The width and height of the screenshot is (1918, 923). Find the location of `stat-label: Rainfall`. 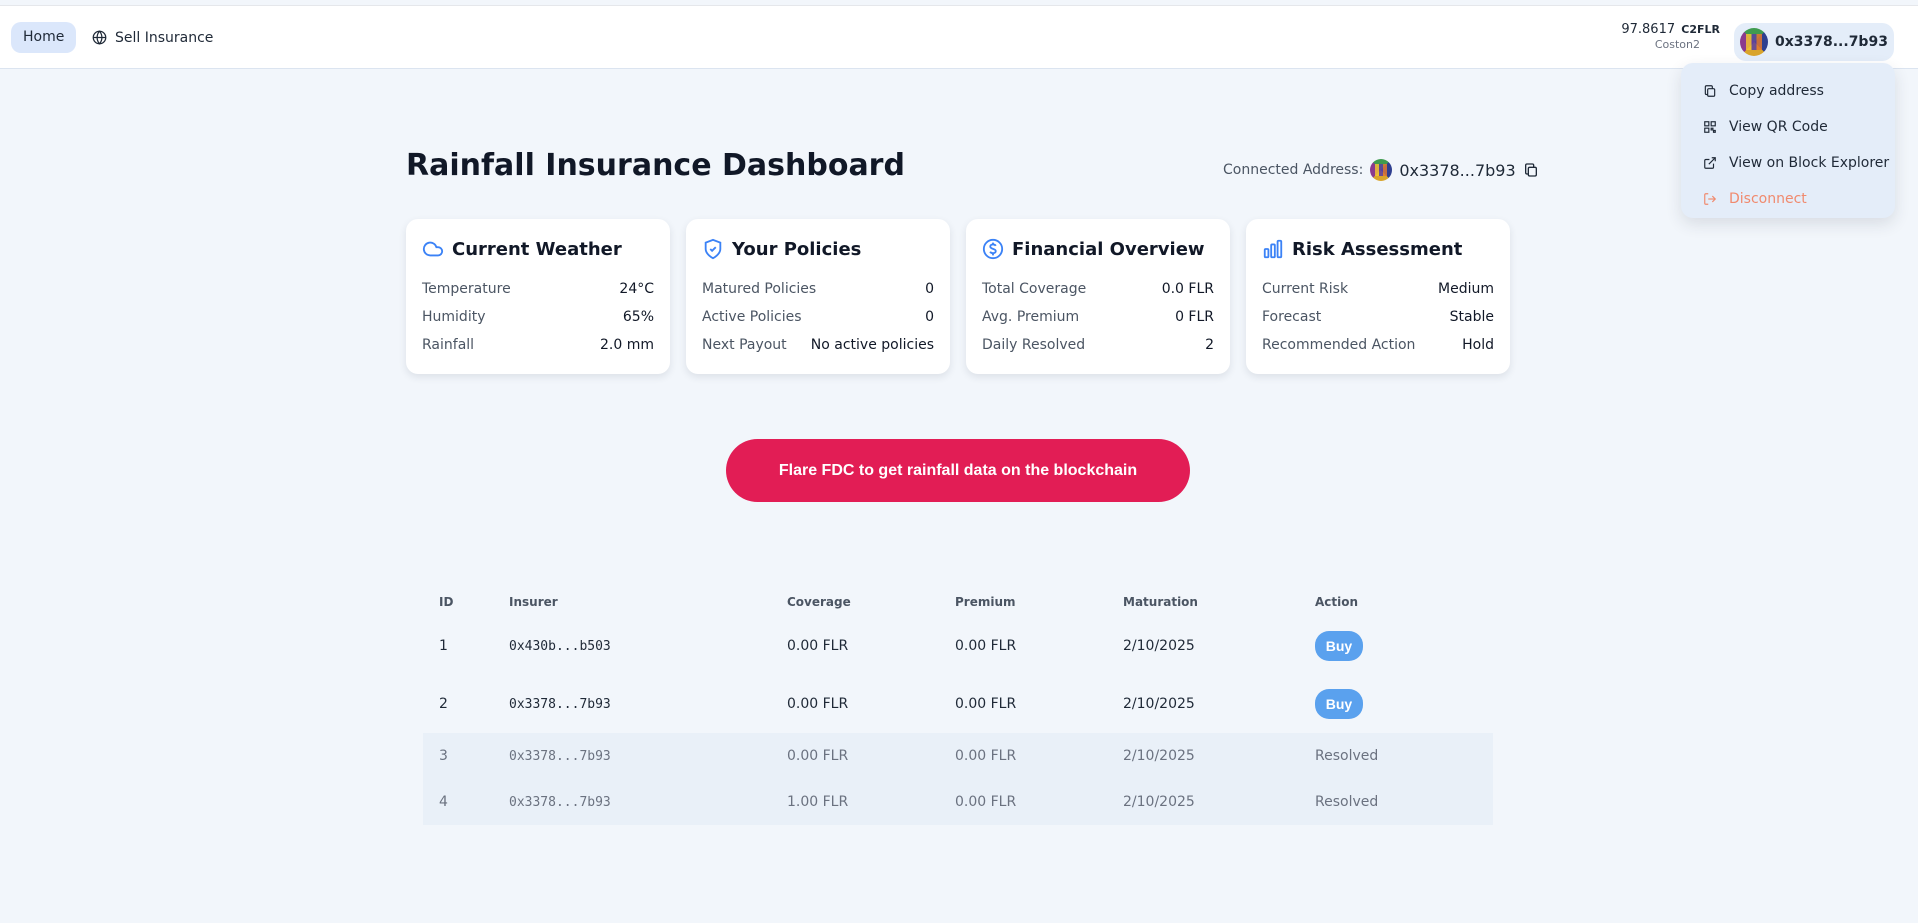

stat-label: Rainfall is located at coordinates (448, 345).